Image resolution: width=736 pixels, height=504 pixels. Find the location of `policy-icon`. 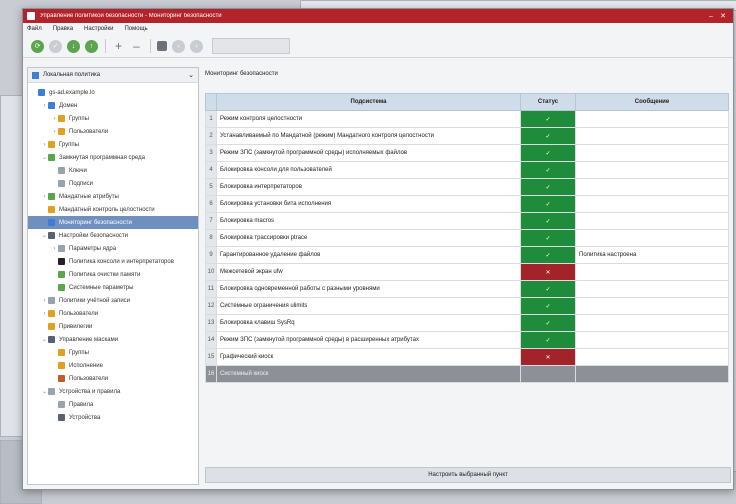

policy-icon is located at coordinates (35, 75).